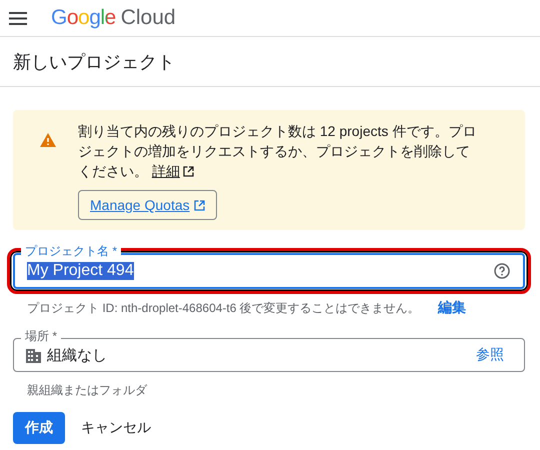 This screenshot has height=450, width=540. Describe the element at coordinates (147, 205) in the screenshot. I see `manage-quotas-button: Manage Quotas` at that location.